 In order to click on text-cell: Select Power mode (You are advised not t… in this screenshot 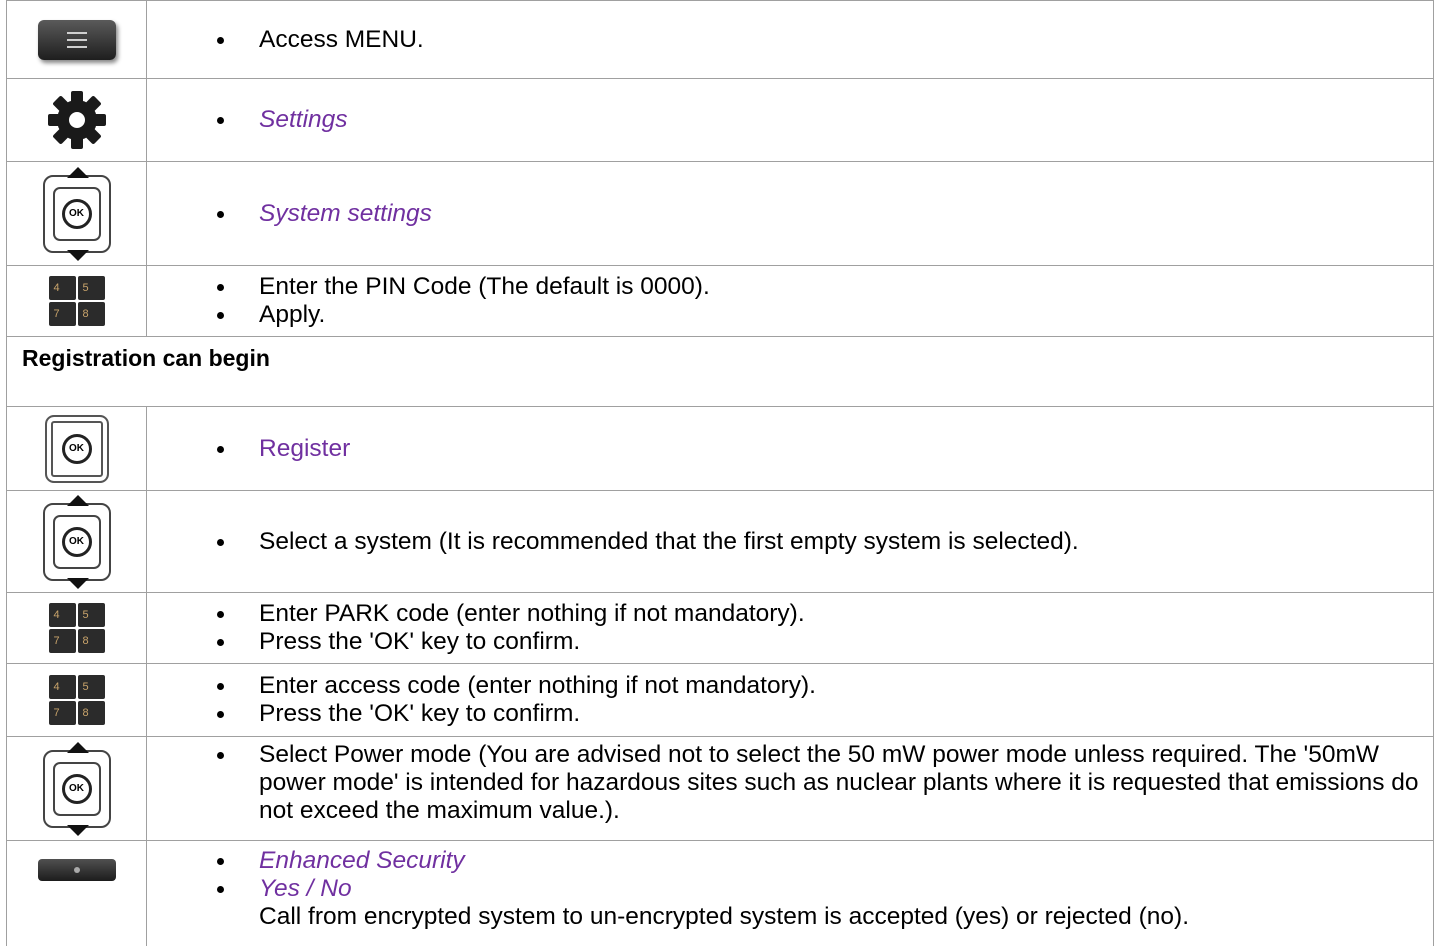, I will do `click(790, 788)`.